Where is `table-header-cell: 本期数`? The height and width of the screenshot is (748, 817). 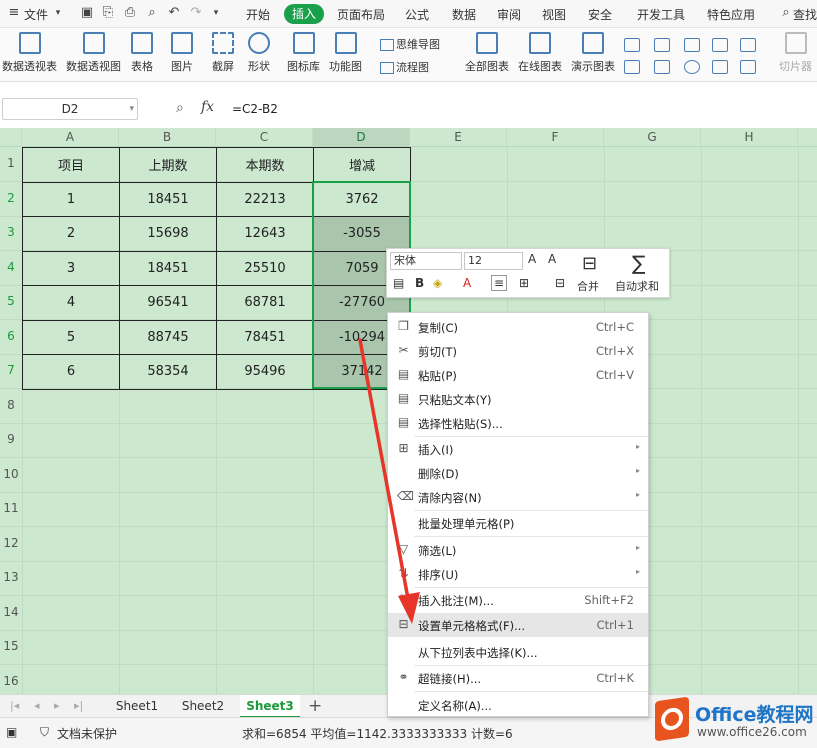 table-header-cell: 本期数 is located at coordinates (265, 165).